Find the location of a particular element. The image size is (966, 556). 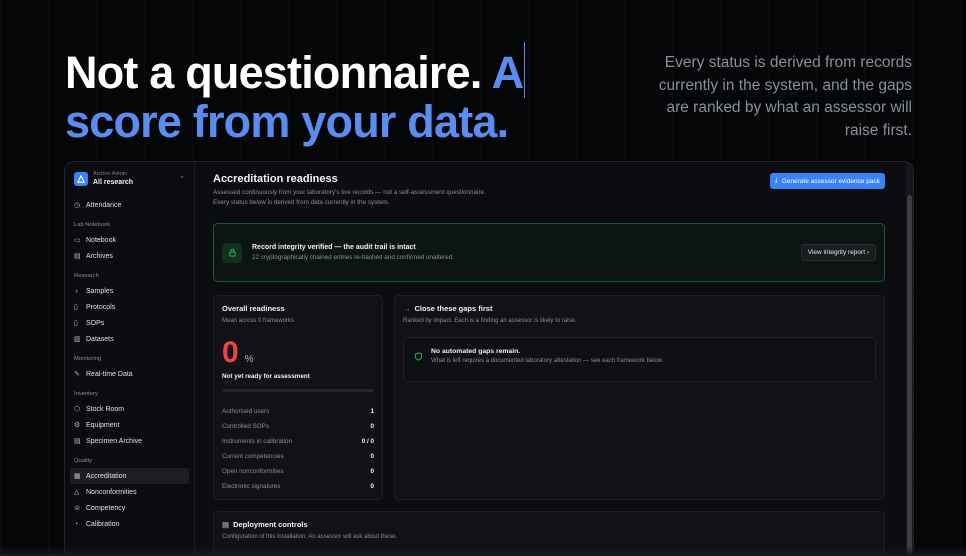

sidebar-item-sops: ▯ SOPs is located at coordinates (129, 323).